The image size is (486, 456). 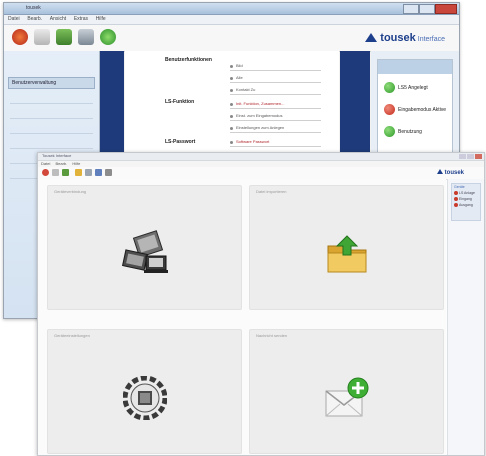 I want to click on front-window-title: Tousek Interface, so click(x=57, y=155).